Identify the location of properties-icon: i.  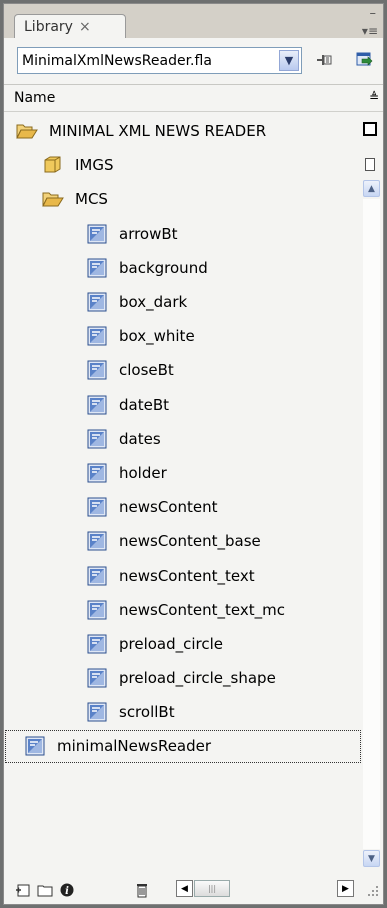
(67, 890).